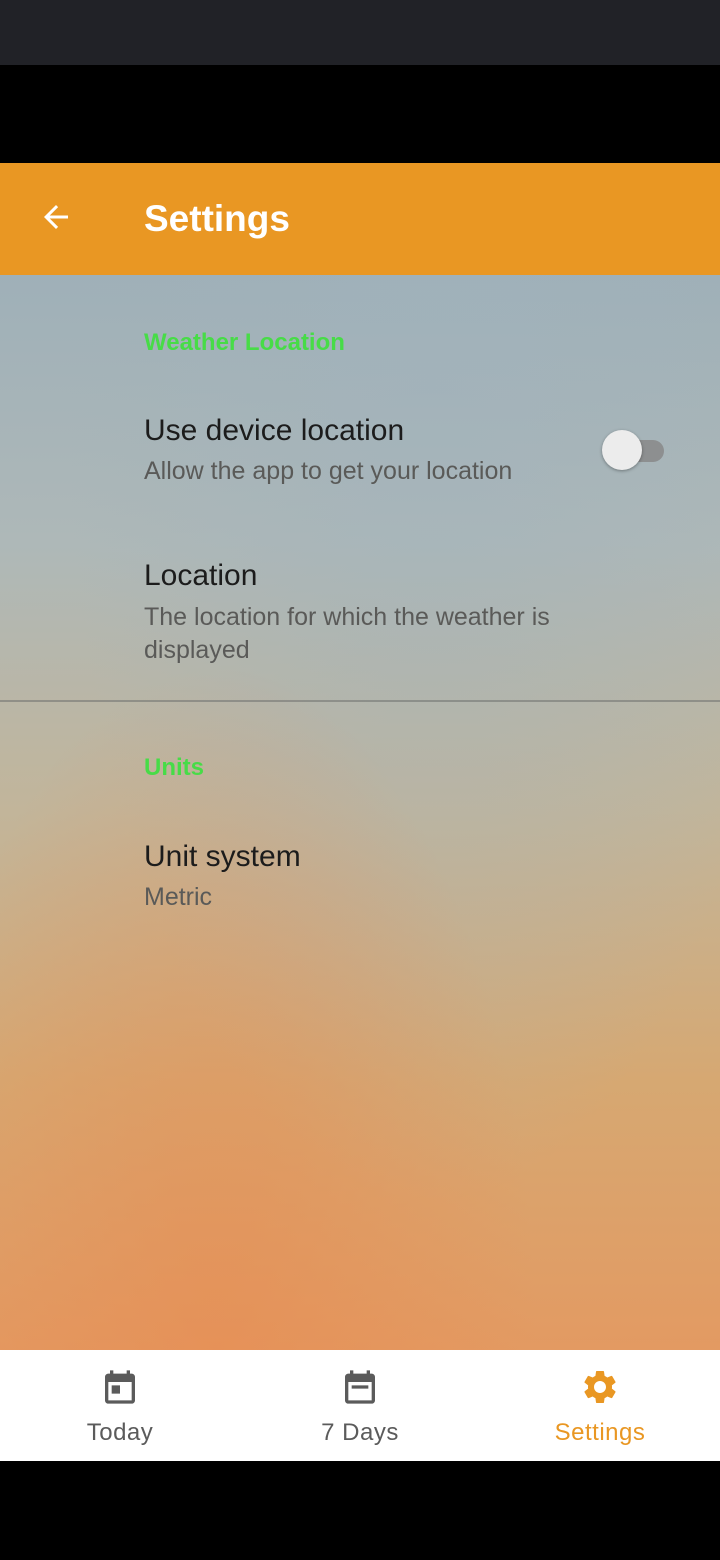 The height and width of the screenshot is (1560, 720). I want to click on nav-item-today: Today, so click(120, 1405).